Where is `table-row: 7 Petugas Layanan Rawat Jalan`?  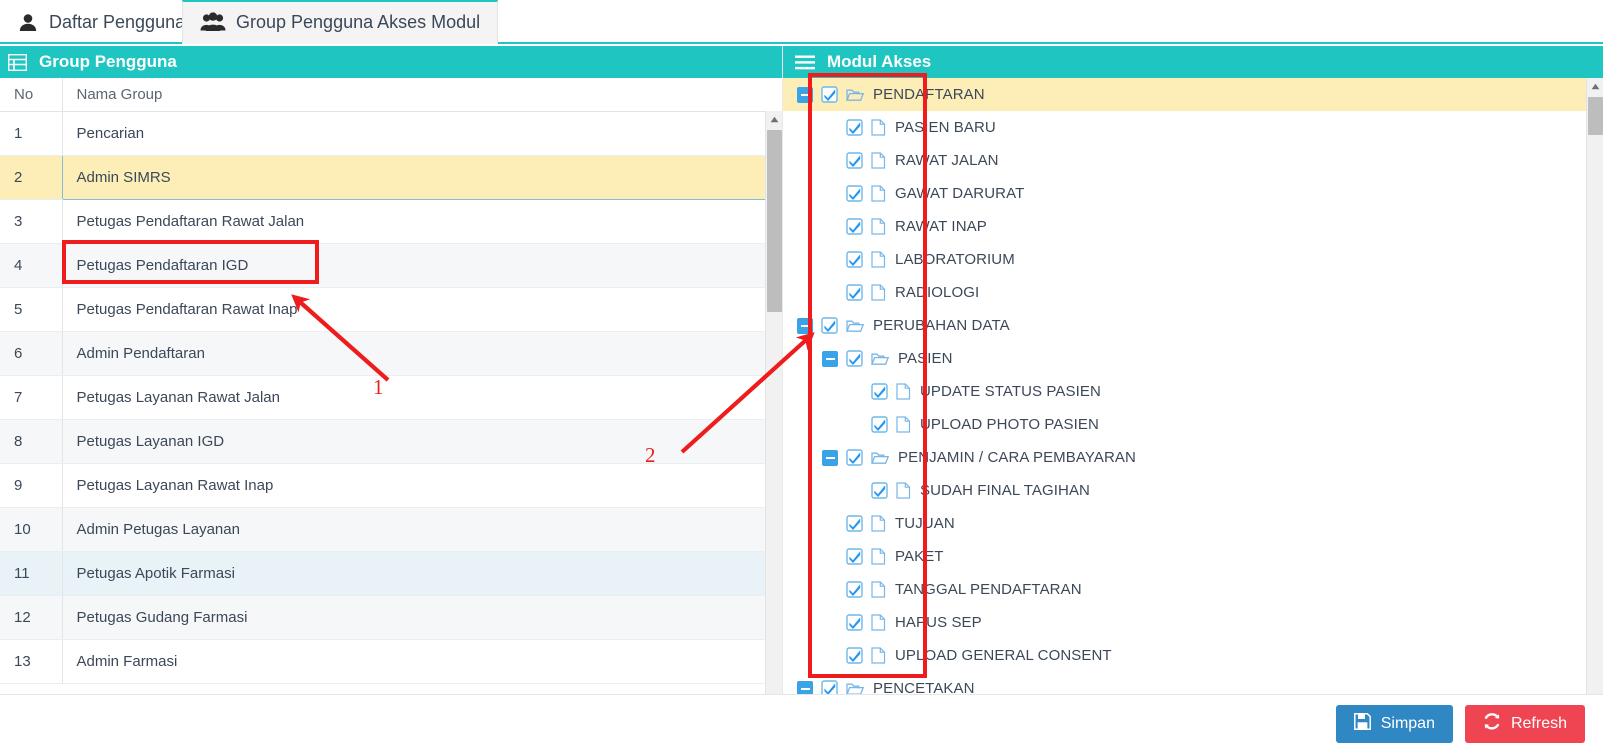 table-row: 7 Petugas Layanan Rawat Jalan is located at coordinates (382, 397).